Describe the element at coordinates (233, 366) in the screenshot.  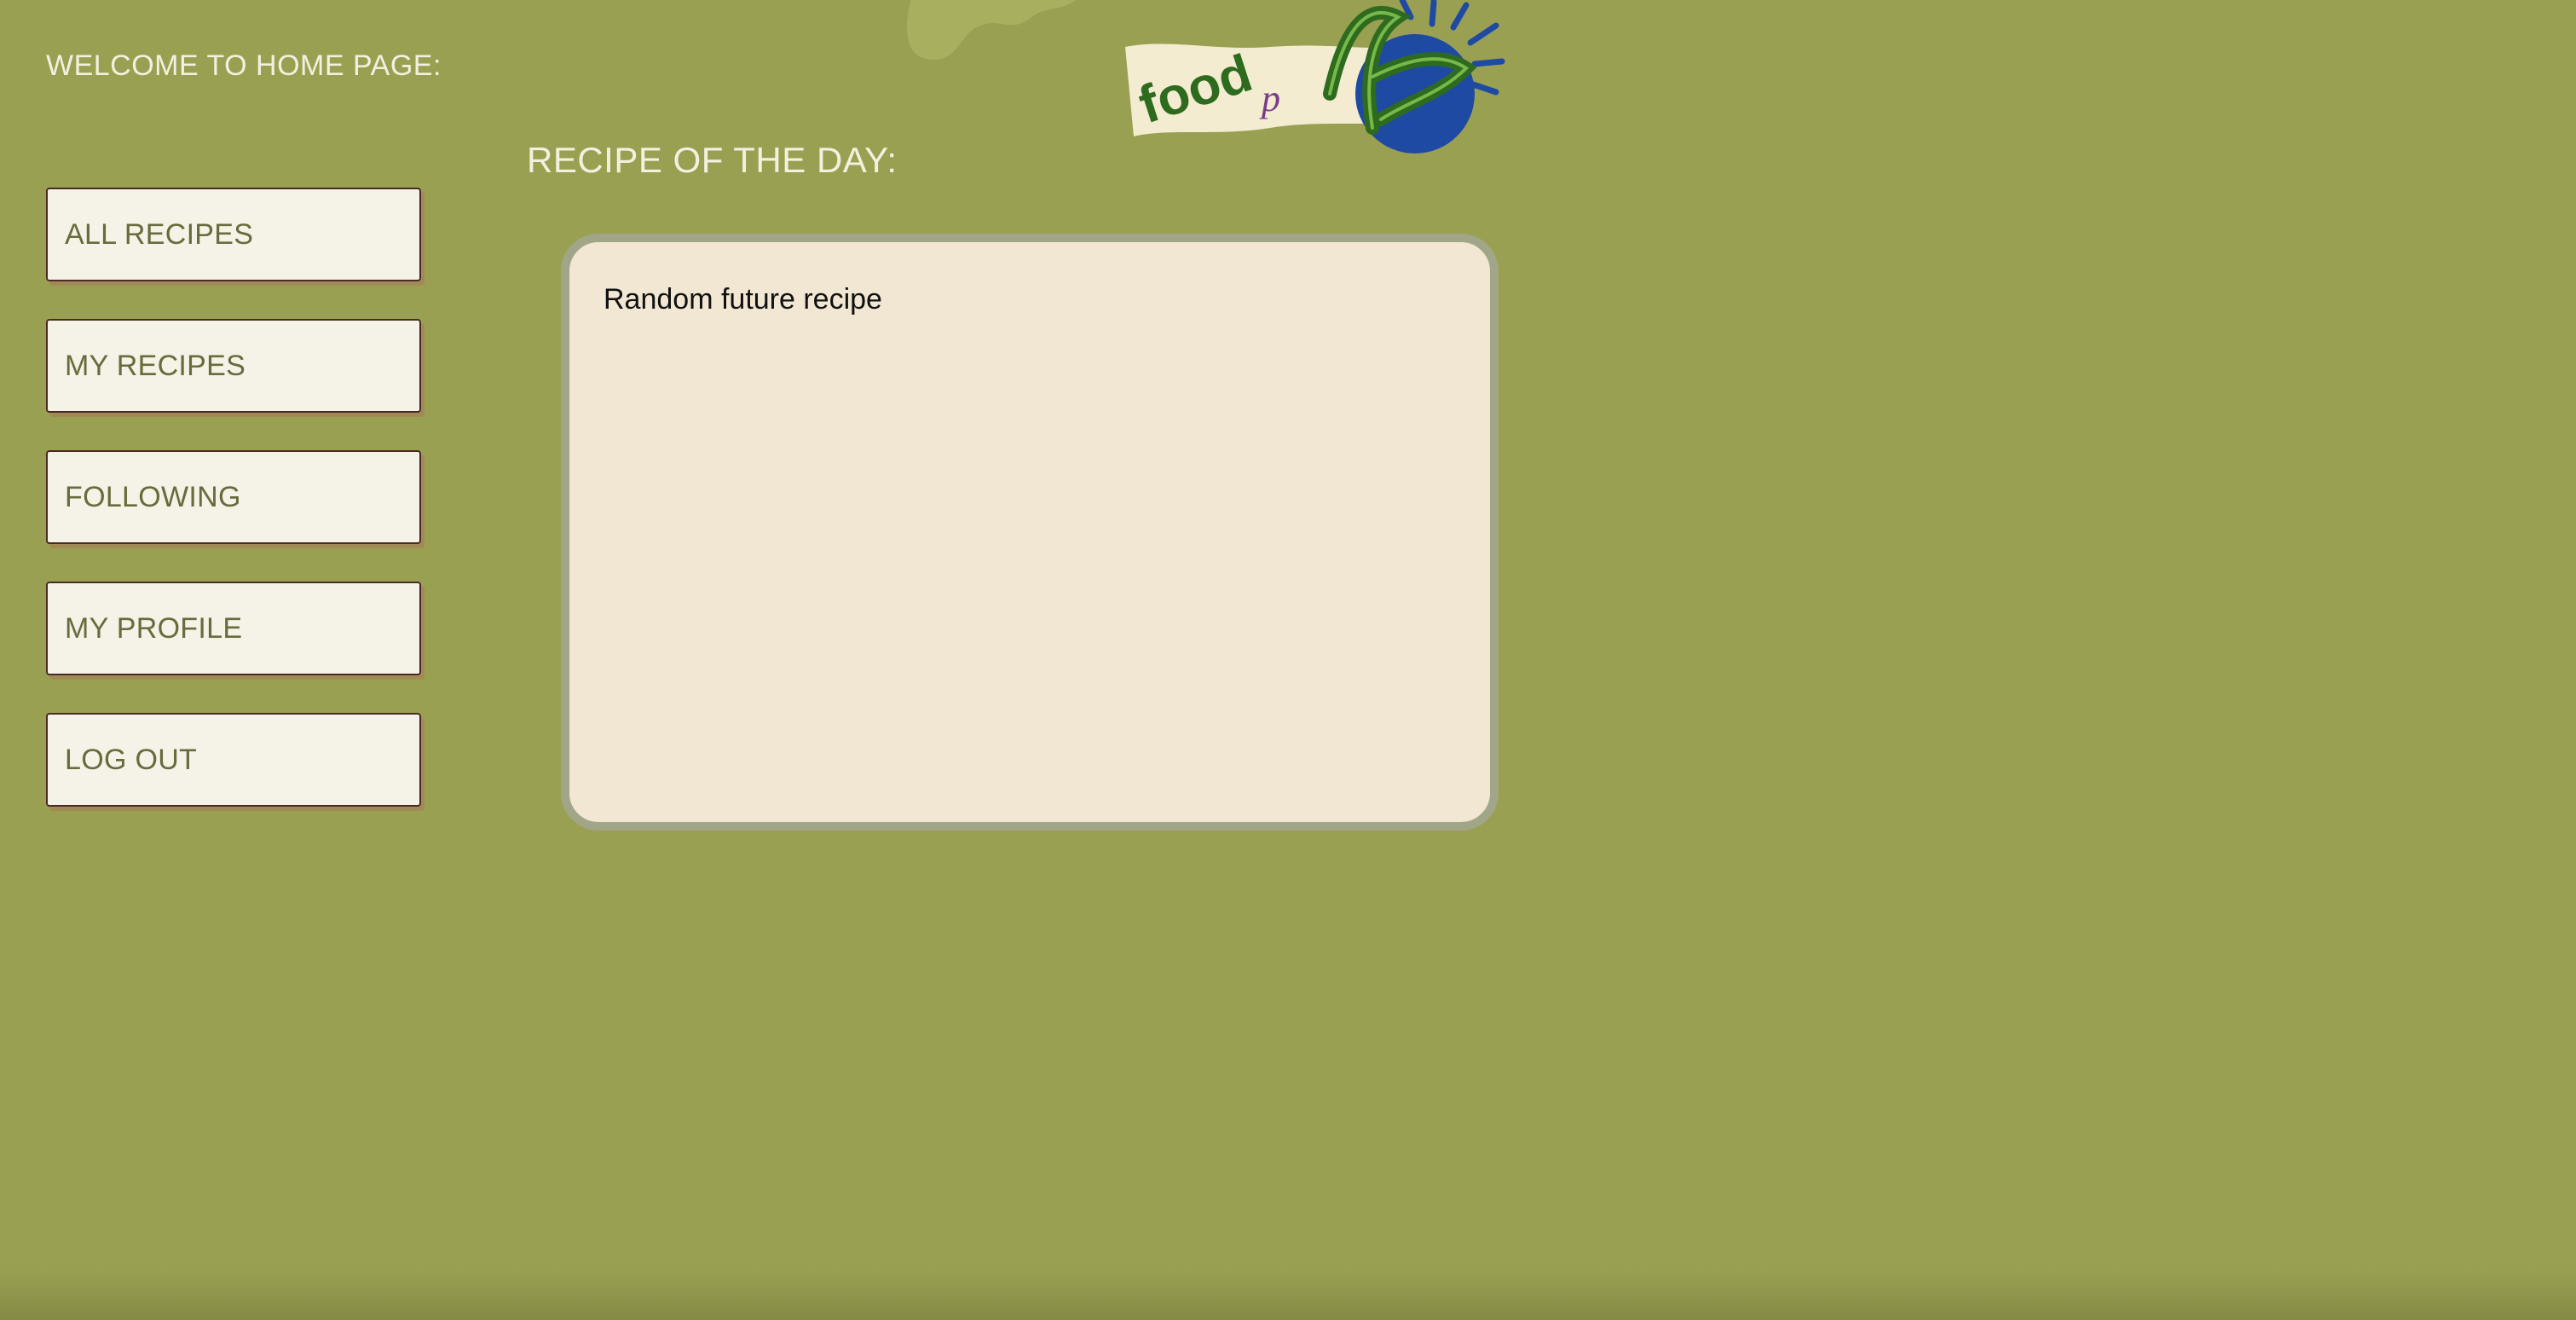
I see `my-recipes-button: MY RECIPES` at that location.